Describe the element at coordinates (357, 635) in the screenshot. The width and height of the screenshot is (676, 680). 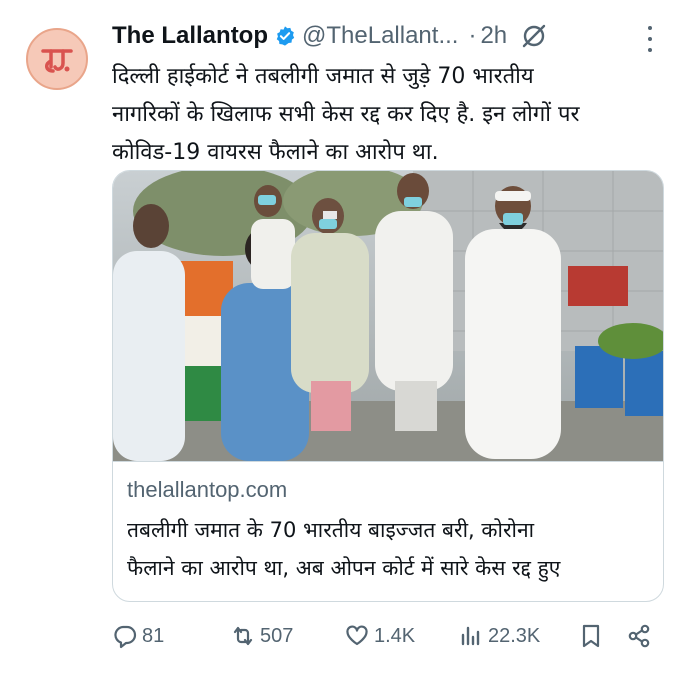
I see `like-icon` at that location.